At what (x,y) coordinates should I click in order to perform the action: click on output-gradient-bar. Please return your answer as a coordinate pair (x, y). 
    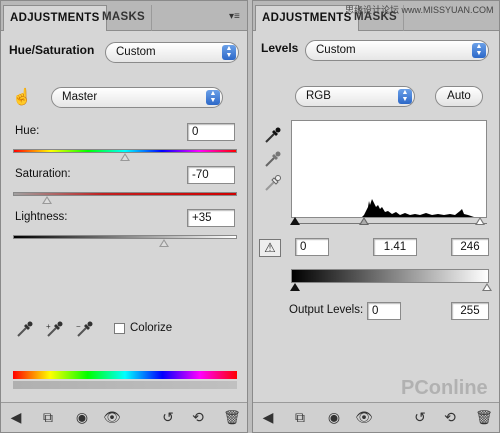
    Looking at the image, I should click on (390, 276).